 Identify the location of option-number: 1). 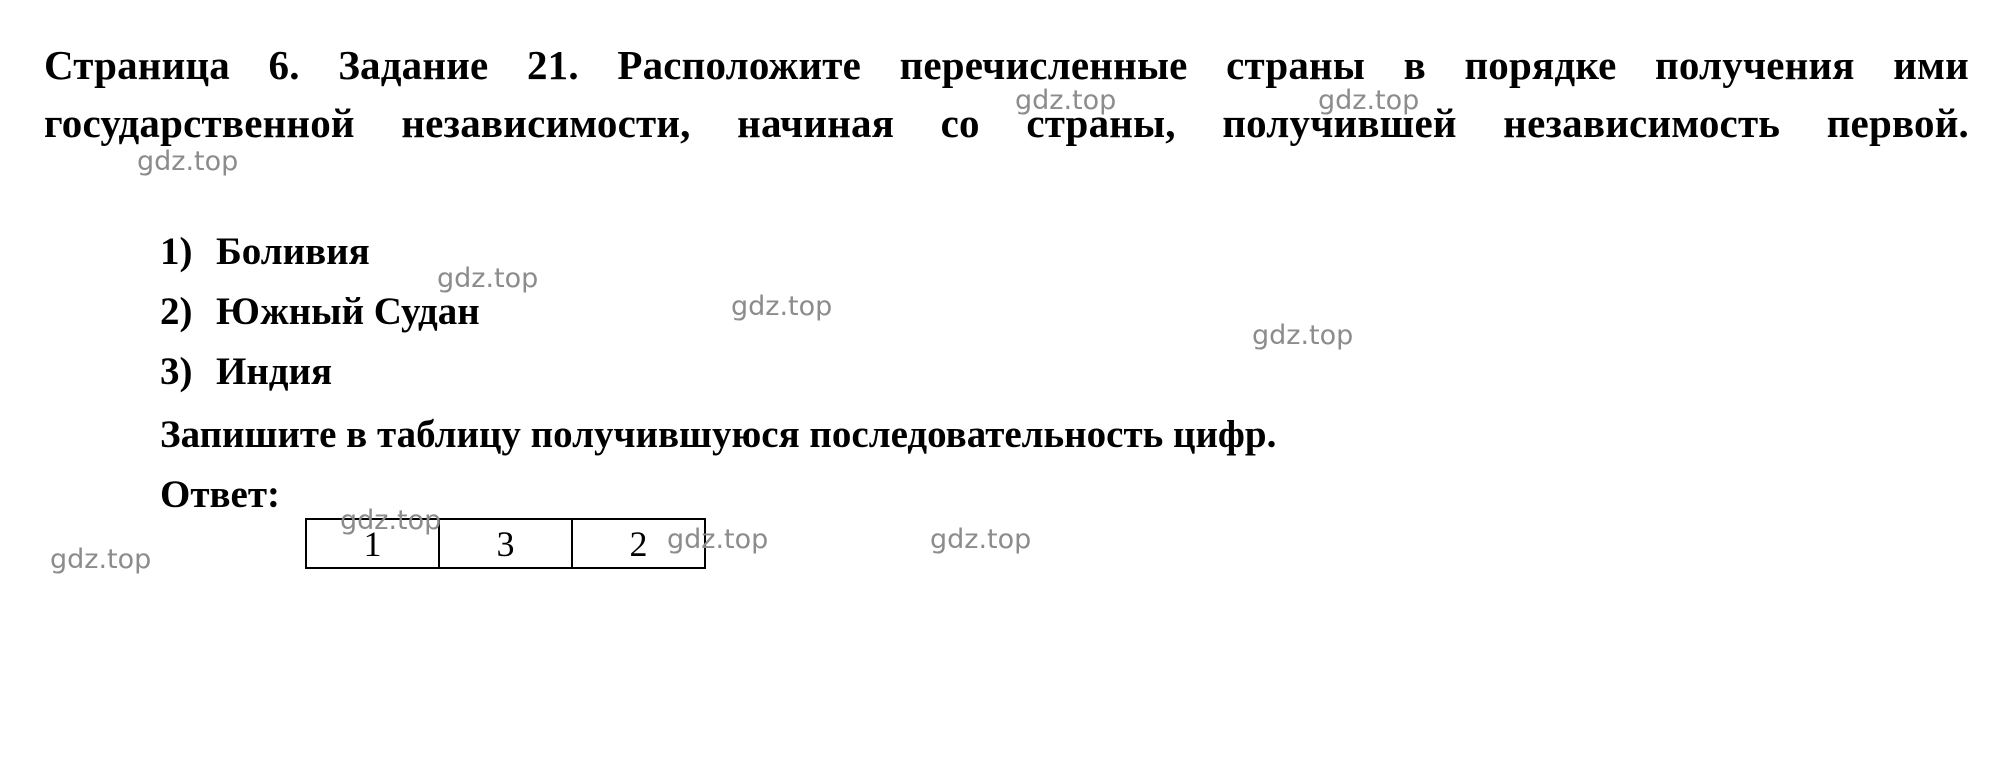
(176, 251).